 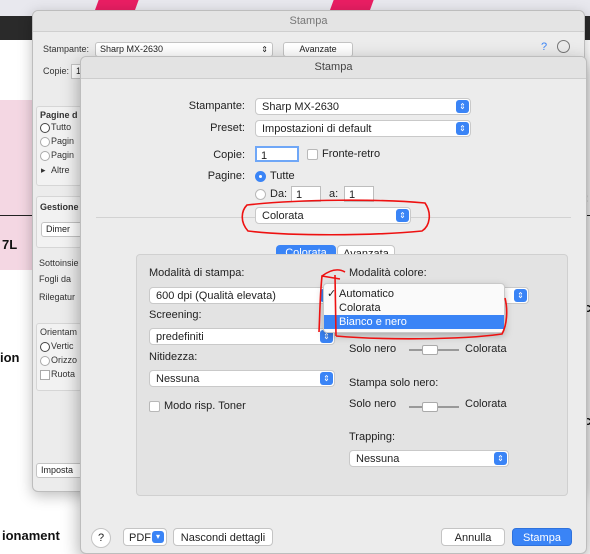 What do you see at coordinates (374, 269) in the screenshot?
I see `annotation-overlay` at bounding box center [374, 269].